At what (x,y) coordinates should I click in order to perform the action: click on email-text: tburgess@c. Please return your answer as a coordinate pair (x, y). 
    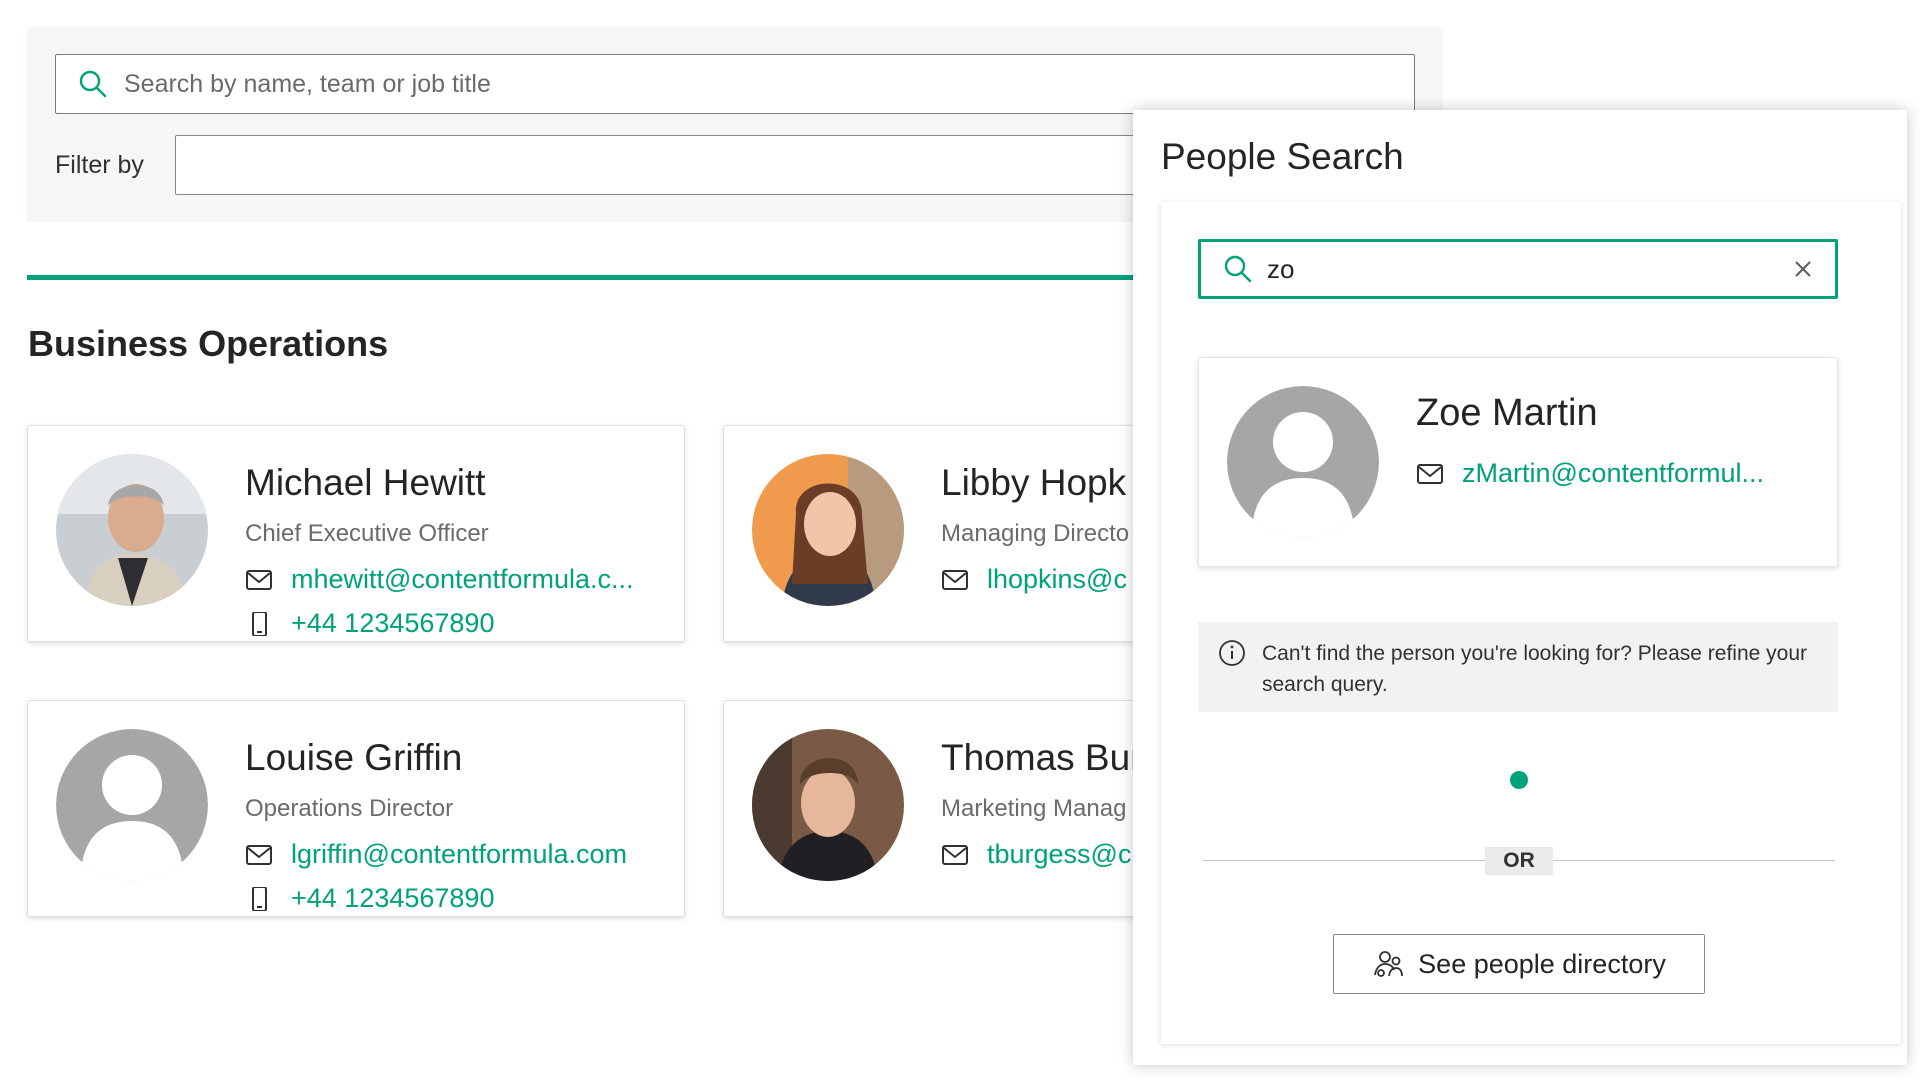
    Looking at the image, I should click on (1059, 854).